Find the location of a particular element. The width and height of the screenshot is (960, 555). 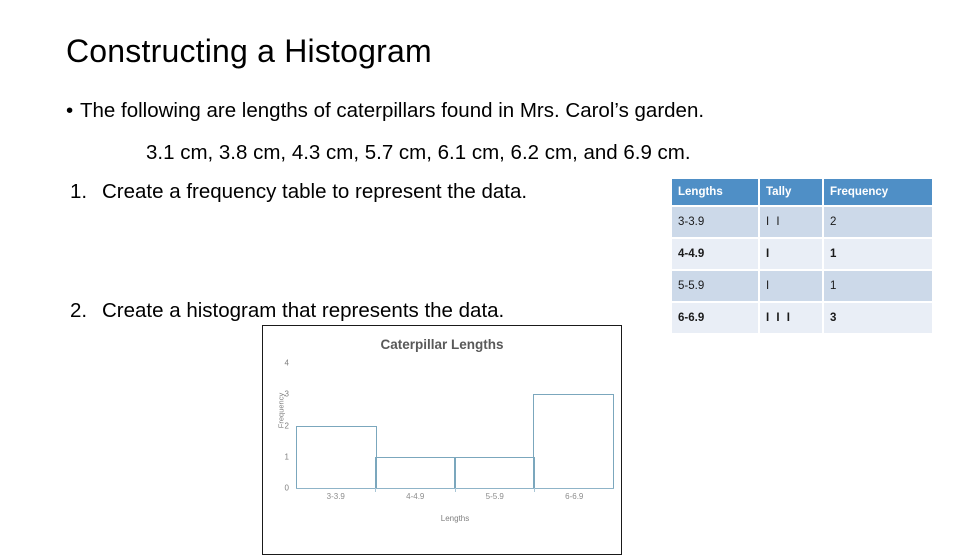

x-axis-title: Lengths is located at coordinates (455, 518).